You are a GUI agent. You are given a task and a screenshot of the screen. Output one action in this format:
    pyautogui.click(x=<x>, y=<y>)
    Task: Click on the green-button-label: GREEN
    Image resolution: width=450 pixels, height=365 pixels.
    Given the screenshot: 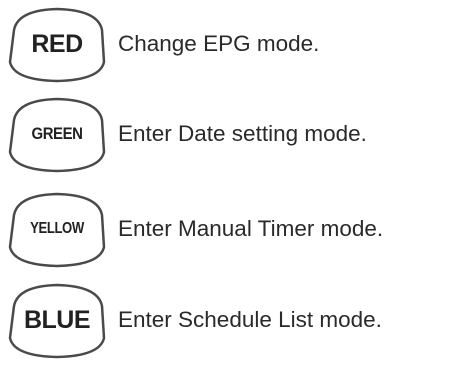 What is the action you would take?
    pyautogui.click(x=57, y=133)
    